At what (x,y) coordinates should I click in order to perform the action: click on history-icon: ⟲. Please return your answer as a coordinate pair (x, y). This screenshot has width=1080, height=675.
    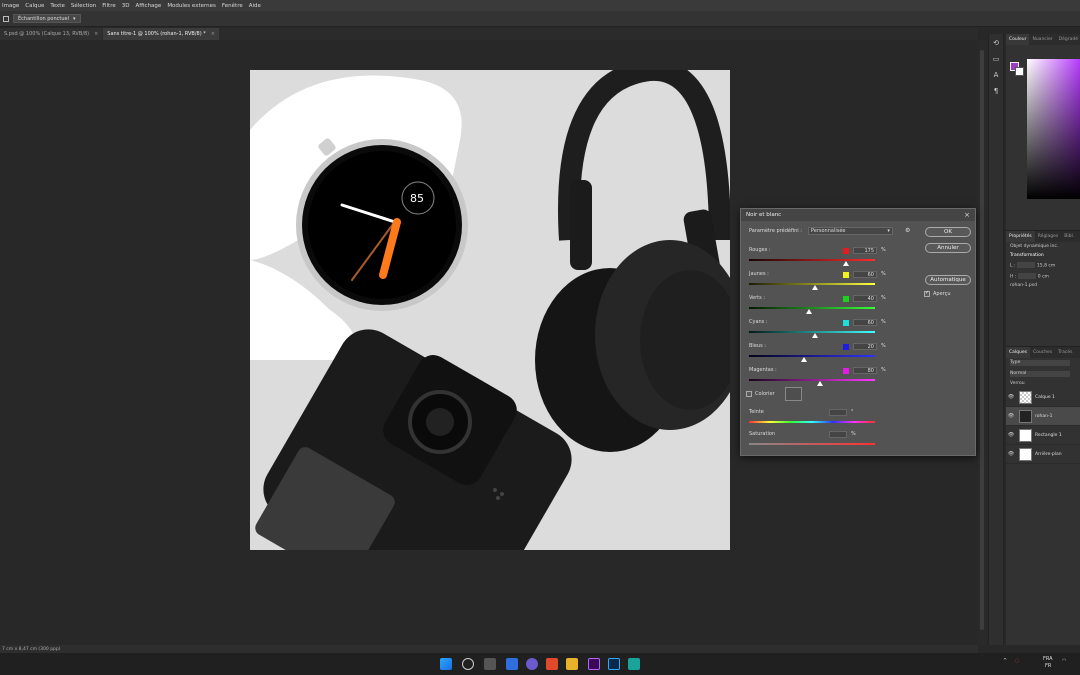
    Looking at the image, I should click on (996, 43).